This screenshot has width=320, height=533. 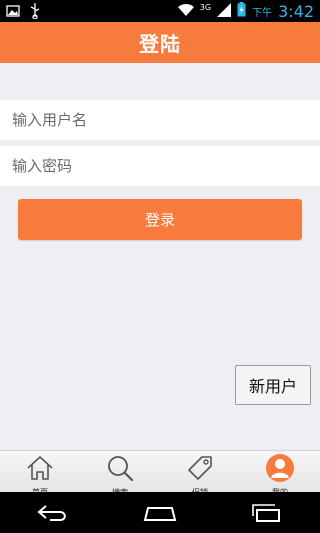 I want to click on wifi-icon, so click(x=185, y=11).